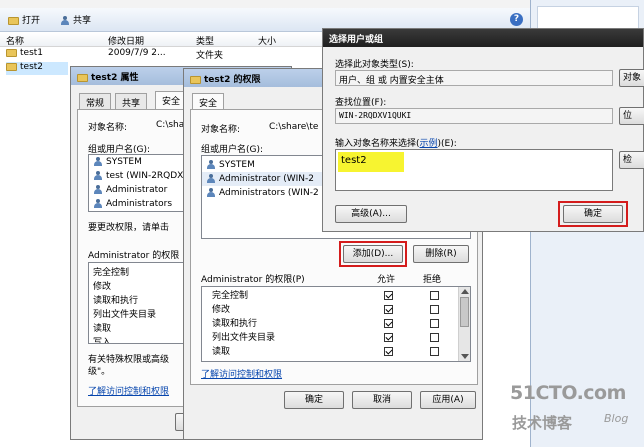  Describe the element at coordinates (474, 78) in the screenshot. I see `object-type-field: 用户、组 或 内置安全主体` at that location.